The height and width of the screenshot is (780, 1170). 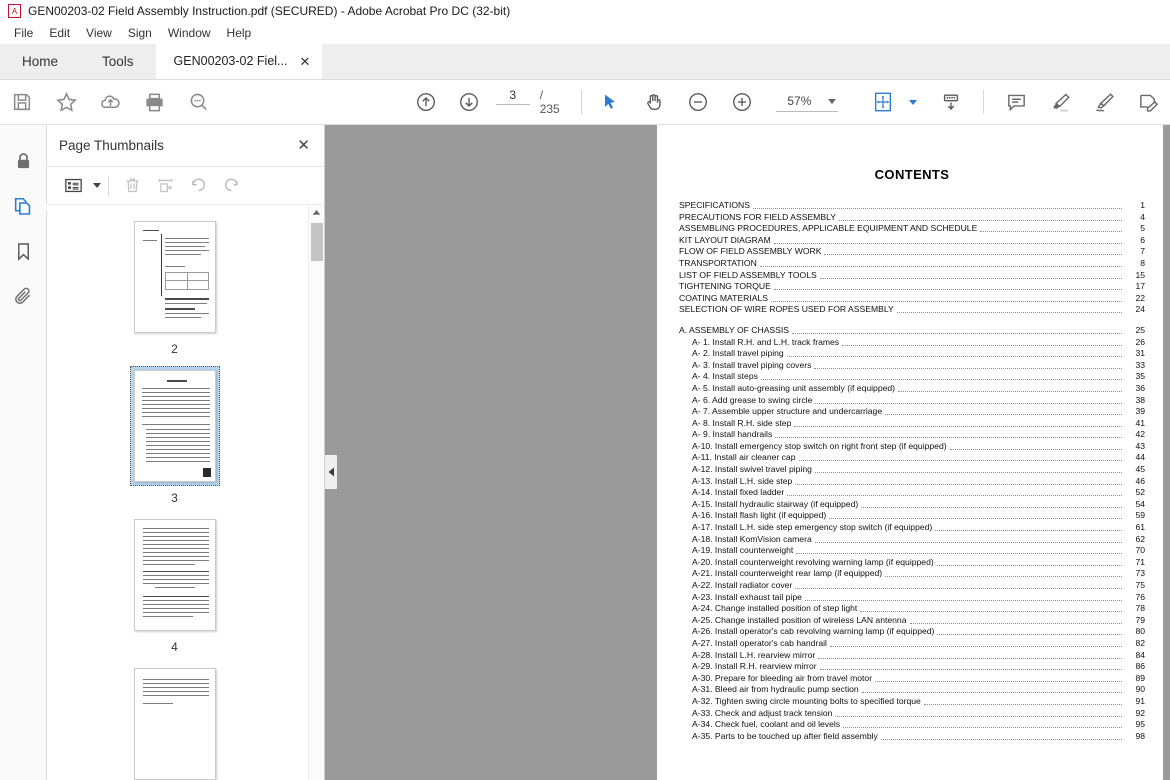 What do you see at coordinates (912, 598) in the screenshot?
I see `toc-entry: A-23. Install exhaust tail pipe 76` at bounding box center [912, 598].